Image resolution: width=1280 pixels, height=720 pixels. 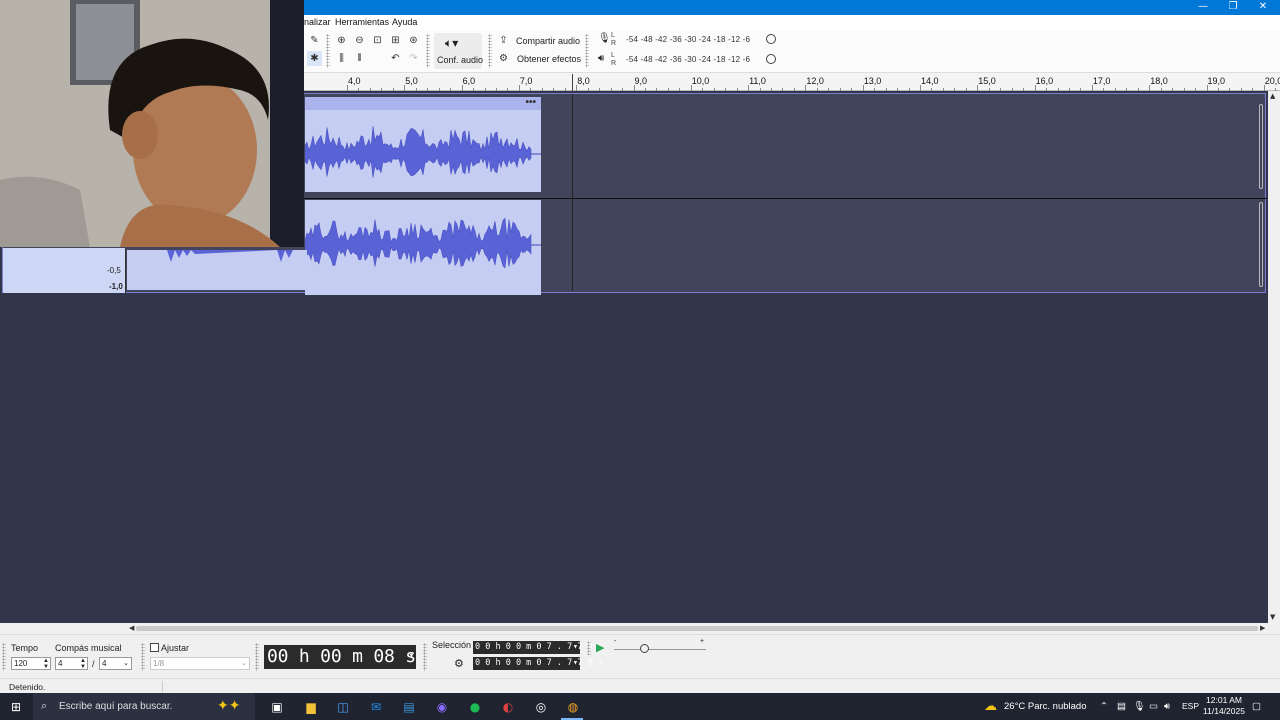 What do you see at coordinates (395, 58) in the screenshot?
I see `undo-icon: ↶` at bounding box center [395, 58].